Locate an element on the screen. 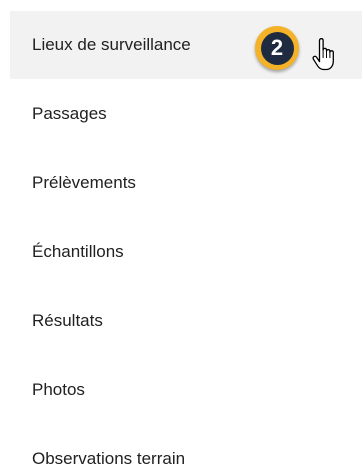 Image resolution: width=362 pixels, height=470 pixels. menu-item-lieux-de-surveillance: Lieux de surveillance is located at coordinates (186, 45).